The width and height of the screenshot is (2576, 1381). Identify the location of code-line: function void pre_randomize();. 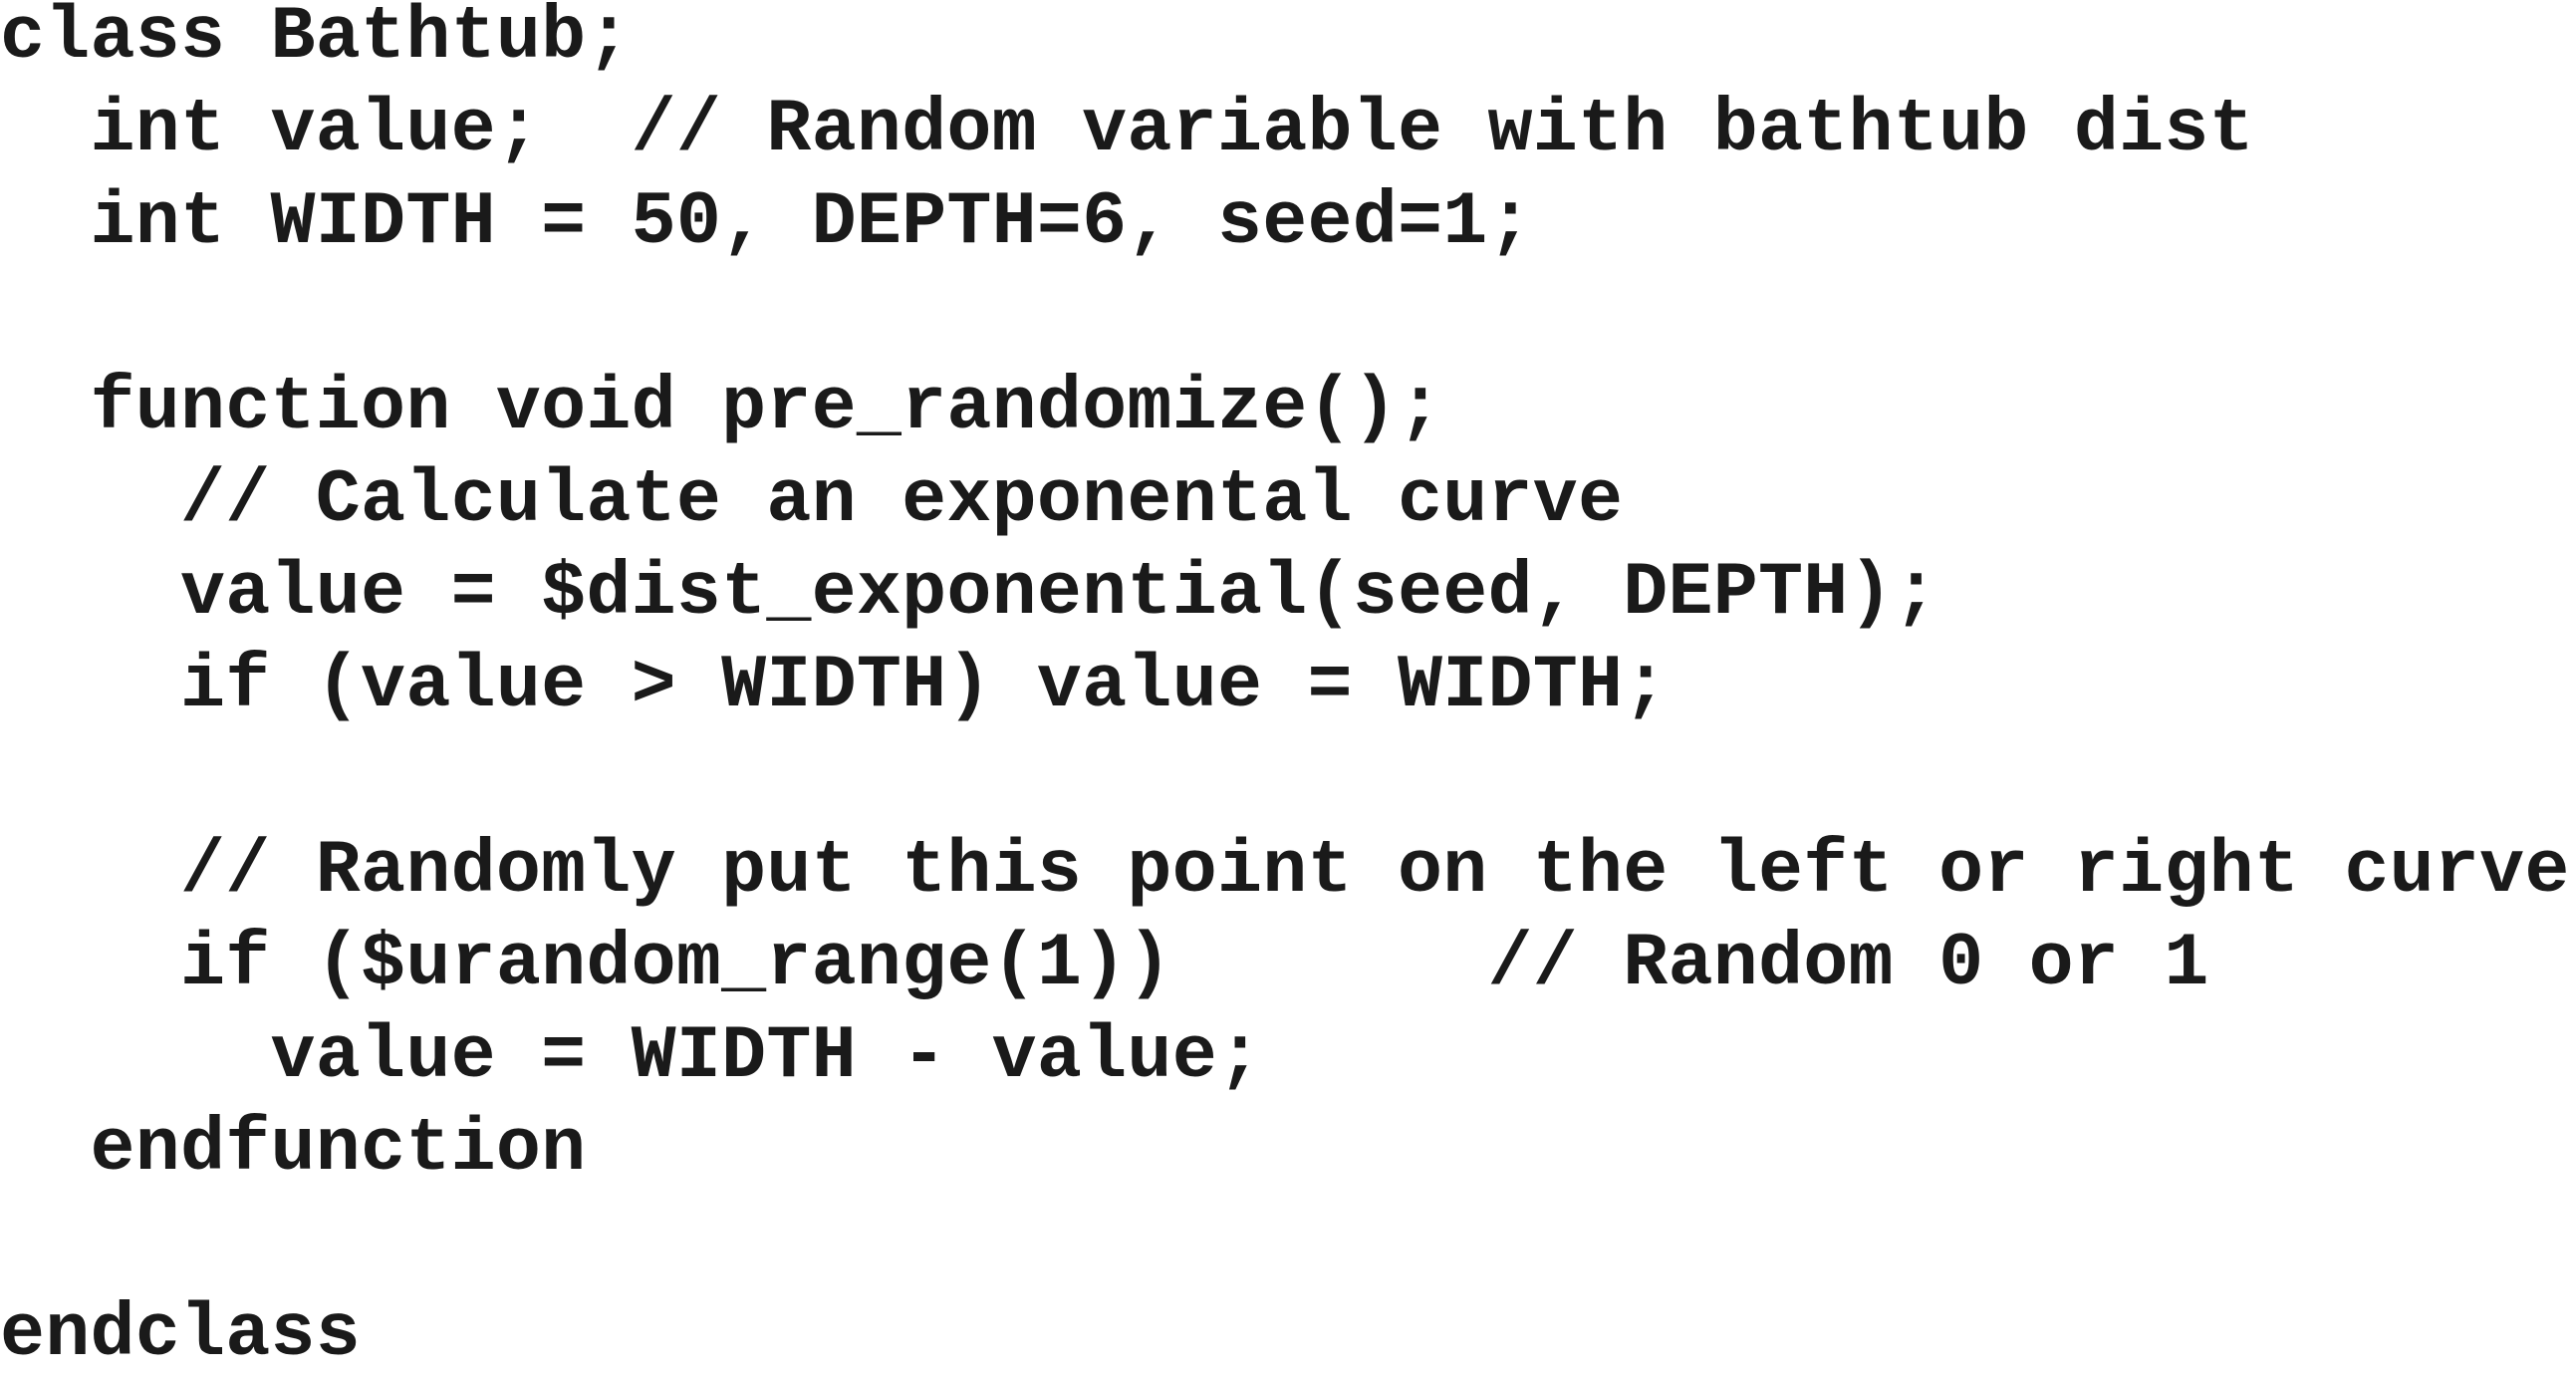
(721, 408).